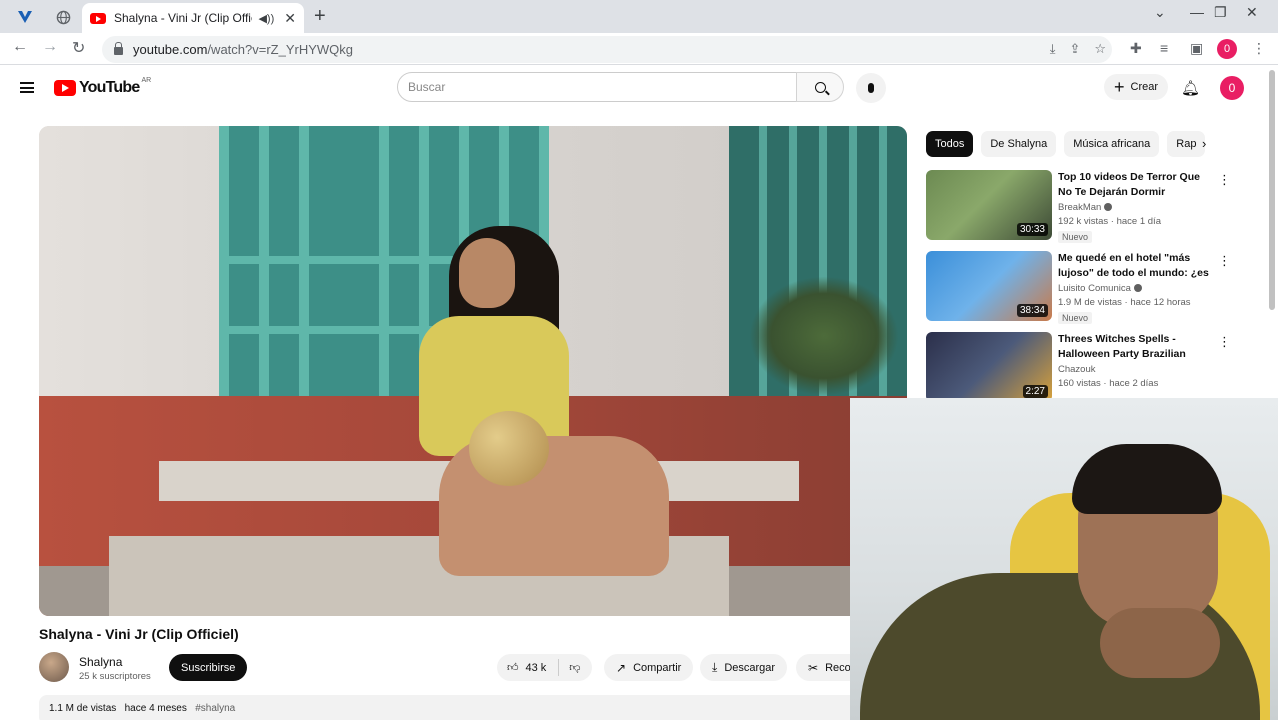 This screenshot has height=720, width=1278. I want to click on download-icon: ⤓, so click(715, 667).